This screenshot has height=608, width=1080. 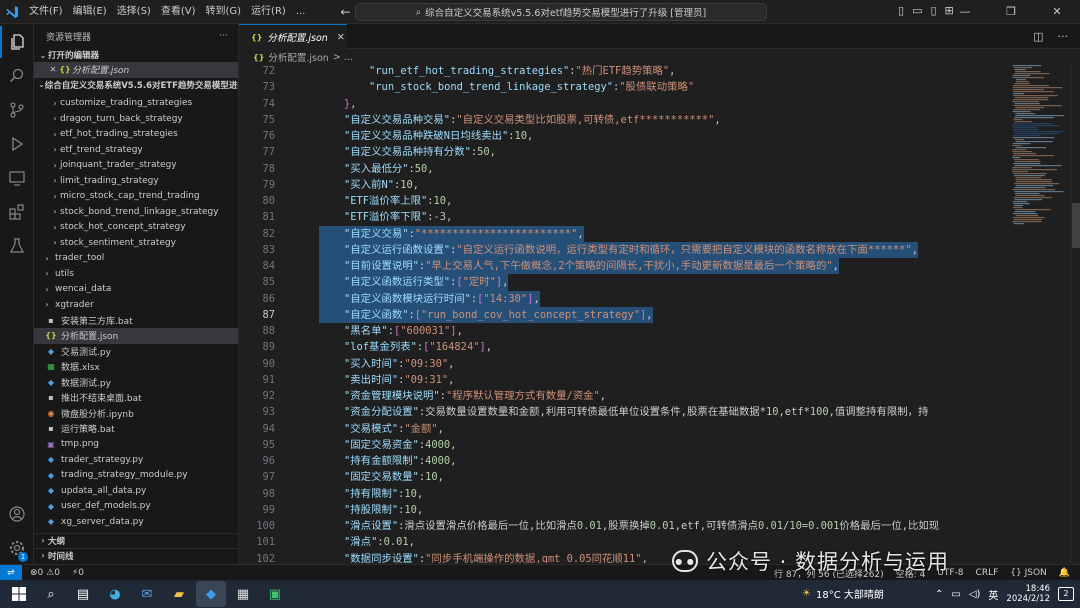 I want to click on sidebar-folder-item: › micro_stock_cap_trend_trading, so click(x=136, y=197).